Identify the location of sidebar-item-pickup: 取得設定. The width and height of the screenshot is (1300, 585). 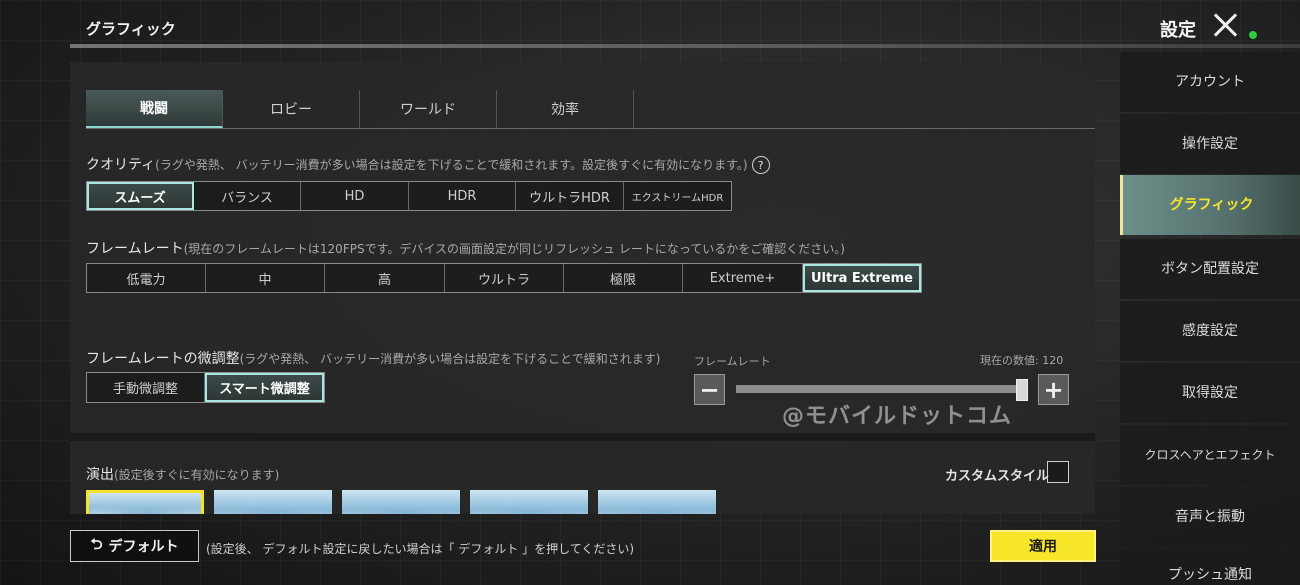
(1210, 393).